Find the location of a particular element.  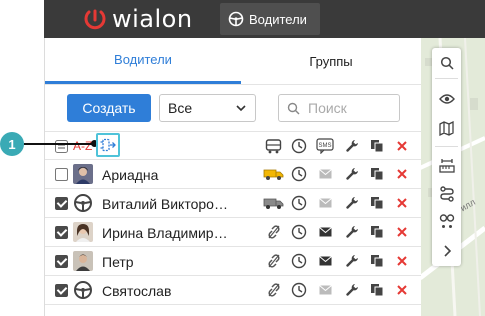

sms-column-icon: SMS is located at coordinates (325, 146).